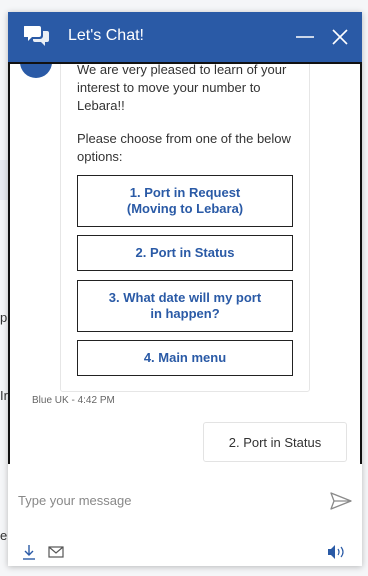 This screenshot has width=368, height=576. I want to click on background-text-fragment: e, so click(4, 535).